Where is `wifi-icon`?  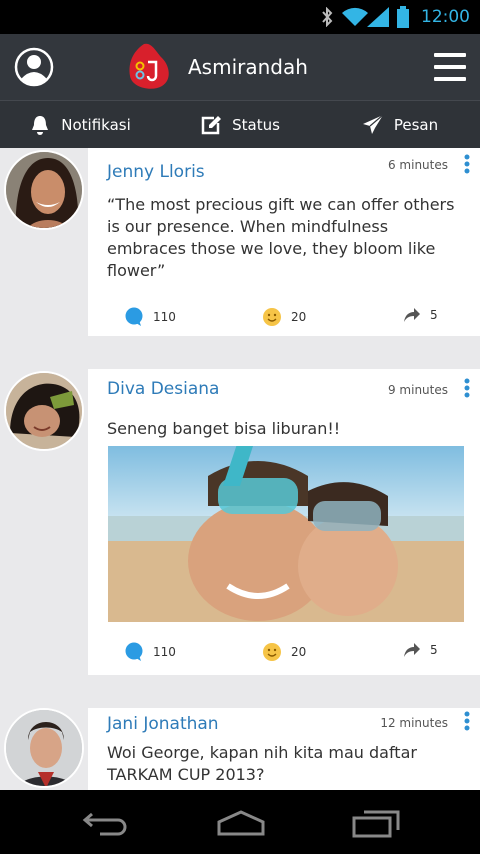
wifi-icon is located at coordinates (355, 17).